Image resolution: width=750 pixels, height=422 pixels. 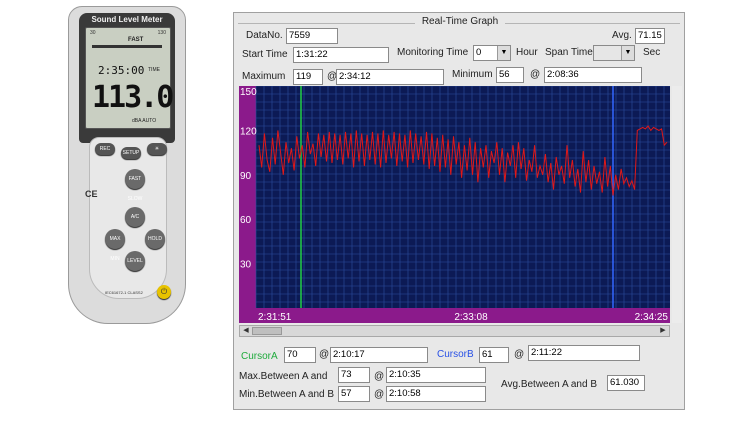 I want to click on device-lcd: 30 130 FAST 2:35:00 TIME 113.0 dBA AUTO, so click(x=129, y=78).